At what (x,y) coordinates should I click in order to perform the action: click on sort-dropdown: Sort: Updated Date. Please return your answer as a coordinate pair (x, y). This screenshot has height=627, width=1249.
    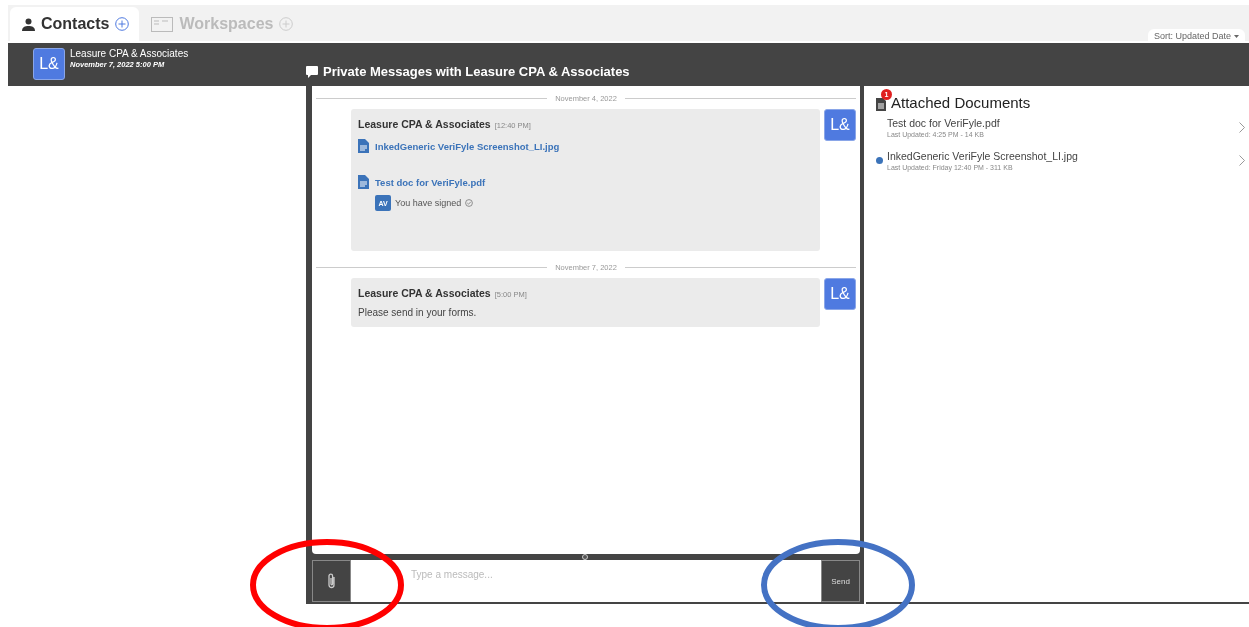
    Looking at the image, I should click on (1196, 36).